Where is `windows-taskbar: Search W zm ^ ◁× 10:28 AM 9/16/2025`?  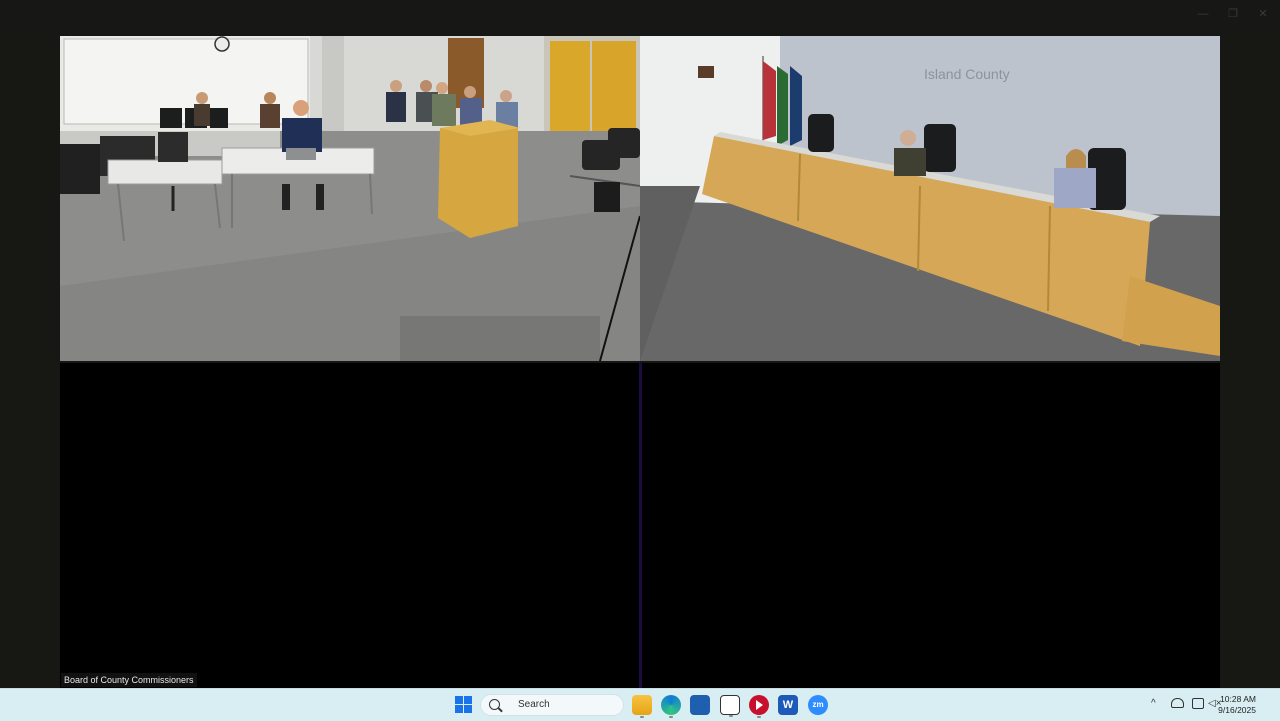
windows-taskbar: Search W zm ^ ◁× 10:28 AM 9/16/2025 is located at coordinates (640, 704).